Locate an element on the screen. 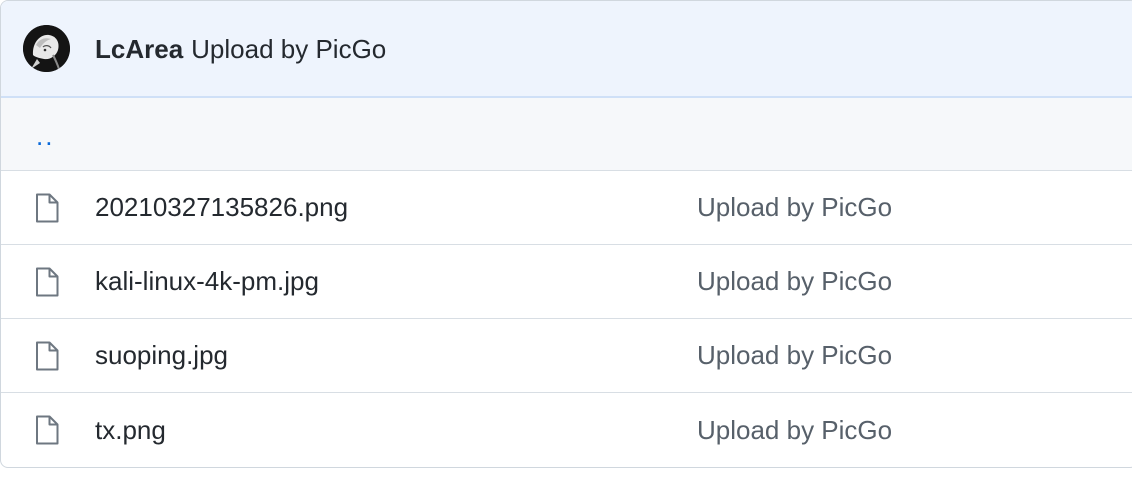  file-name-link: suoping.jpg is located at coordinates (161, 355).